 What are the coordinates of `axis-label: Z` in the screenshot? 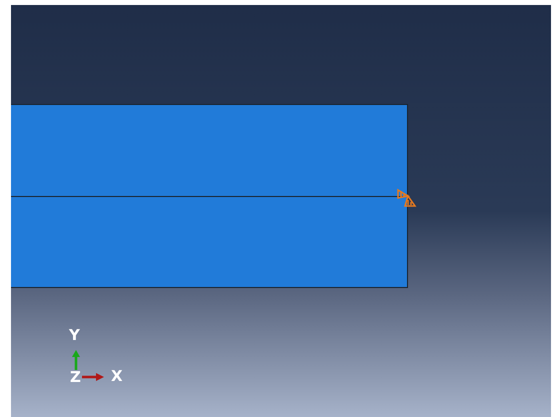 It's located at (75, 377).